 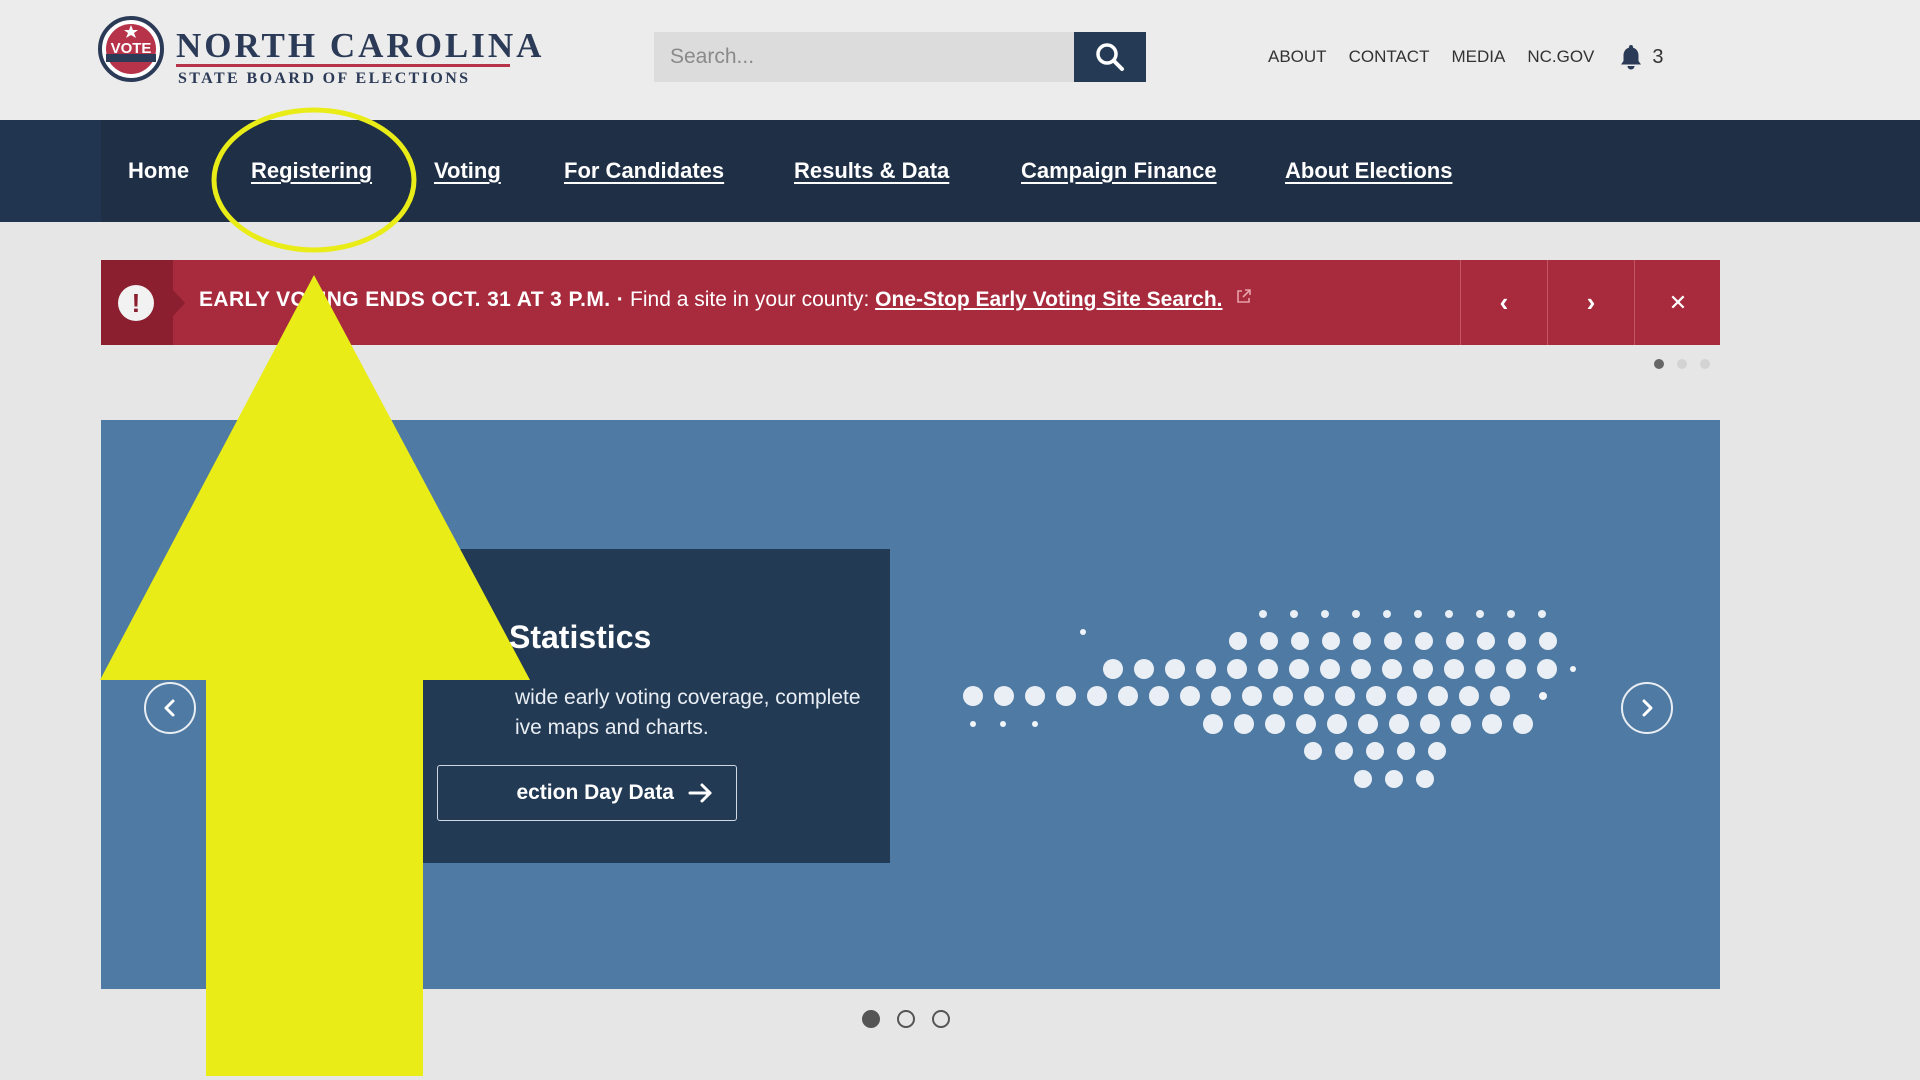 What do you see at coordinates (864, 57) in the screenshot?
I see `search-input` at bounding box center [864, 57].